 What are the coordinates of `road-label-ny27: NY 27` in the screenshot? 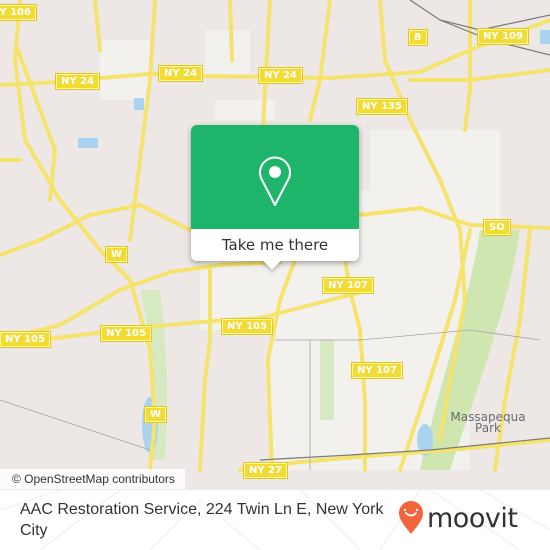 It's located at (266, 470).